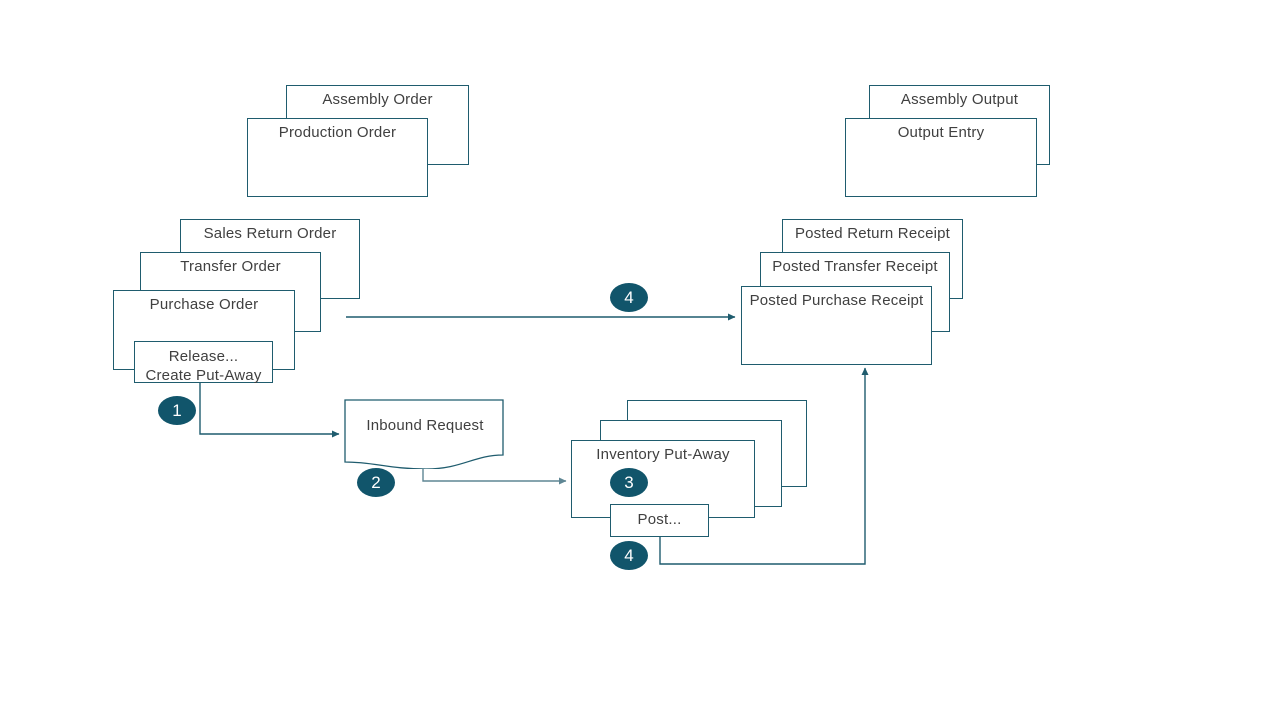  What do you see at coordinates (959, 99) in the screenshot?
I see `node-assembly-output-label: Assembly Output` at bounding box center [959, 99].